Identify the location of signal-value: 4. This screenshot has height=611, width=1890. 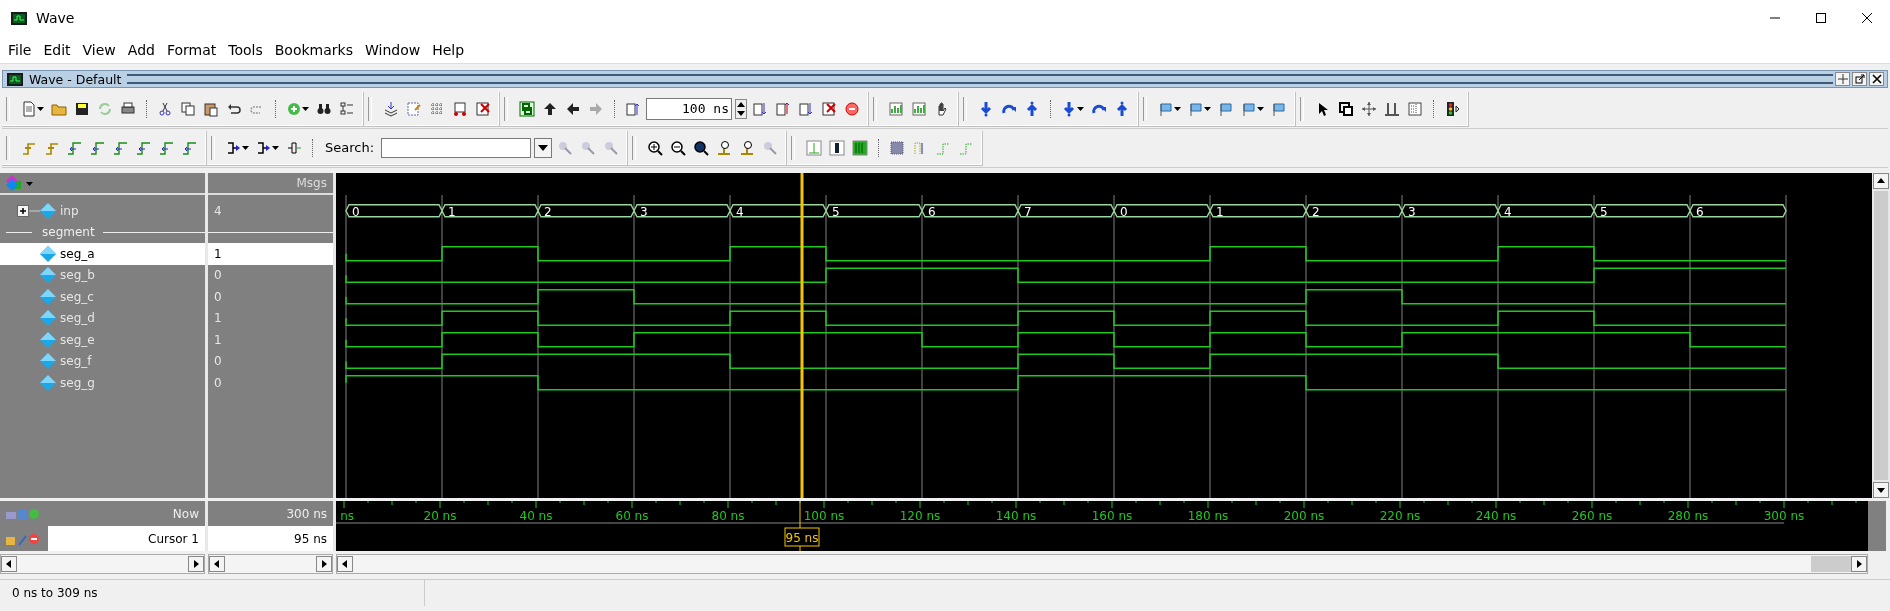
(218, 210).